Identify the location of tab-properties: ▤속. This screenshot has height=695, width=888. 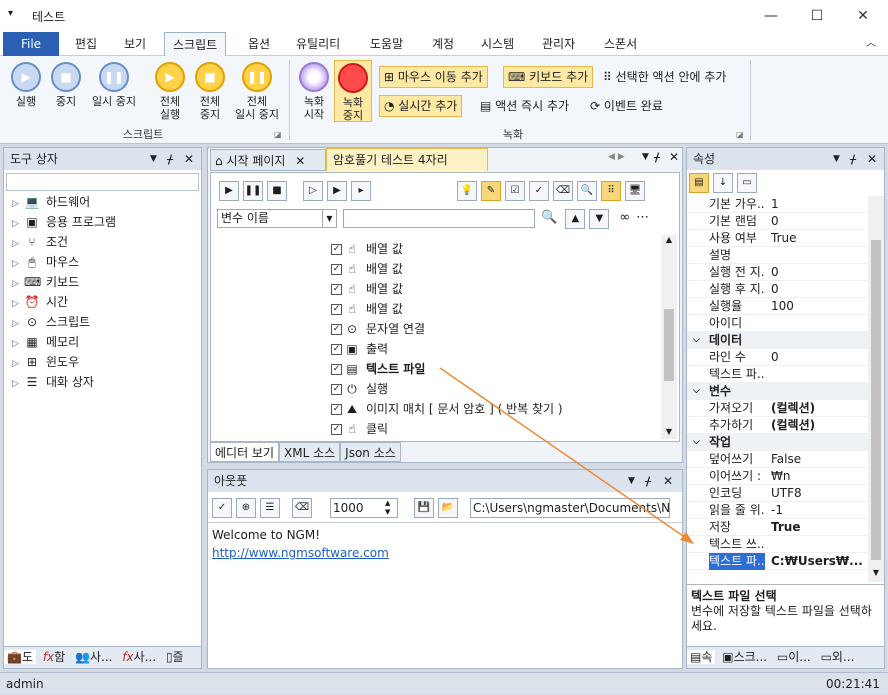
(701, 657).